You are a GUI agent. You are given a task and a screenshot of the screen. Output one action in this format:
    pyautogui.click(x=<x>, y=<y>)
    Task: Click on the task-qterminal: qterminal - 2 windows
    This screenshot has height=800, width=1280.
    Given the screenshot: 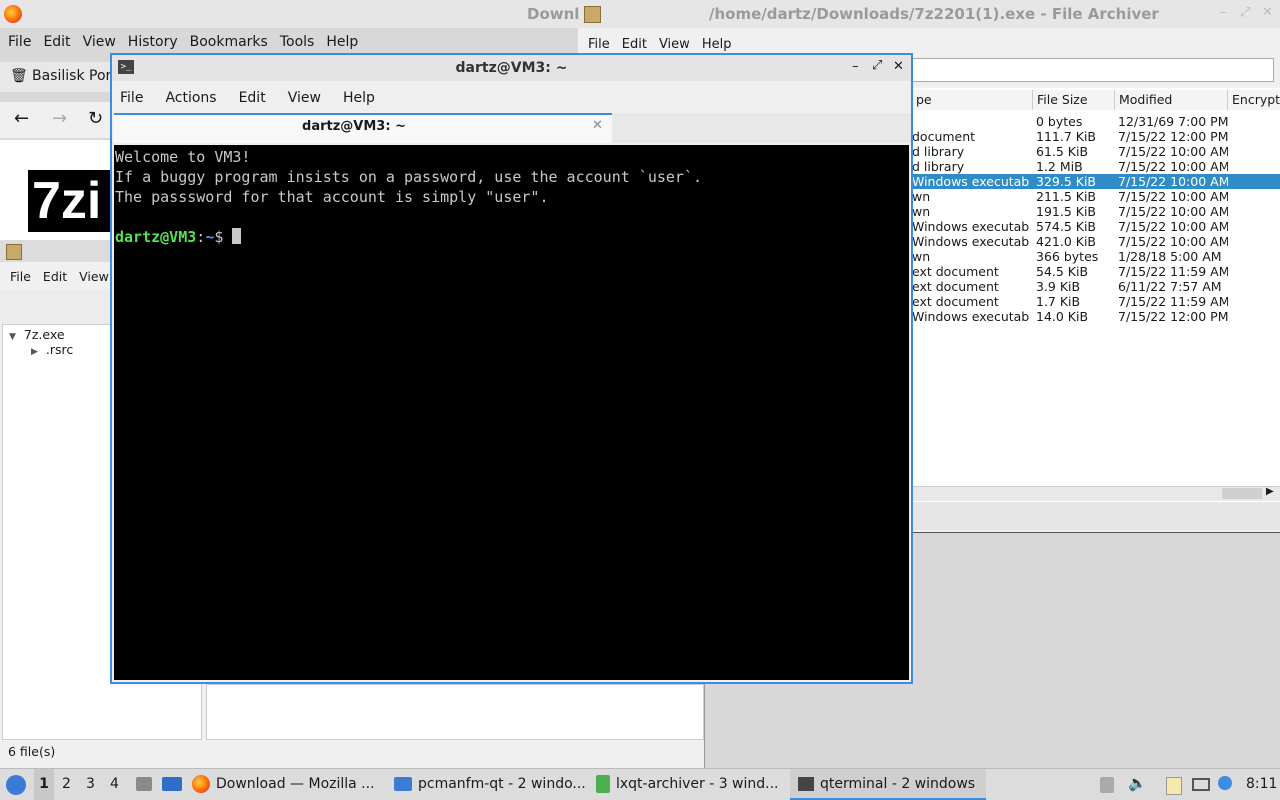 What is the action you would take?
    pyautogui.click(x=888, y=784)
    